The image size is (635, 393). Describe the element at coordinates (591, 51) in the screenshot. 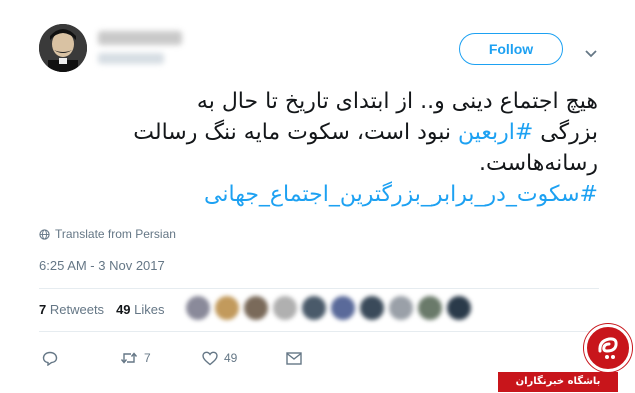

I see `chevron-down-icon` at that location.